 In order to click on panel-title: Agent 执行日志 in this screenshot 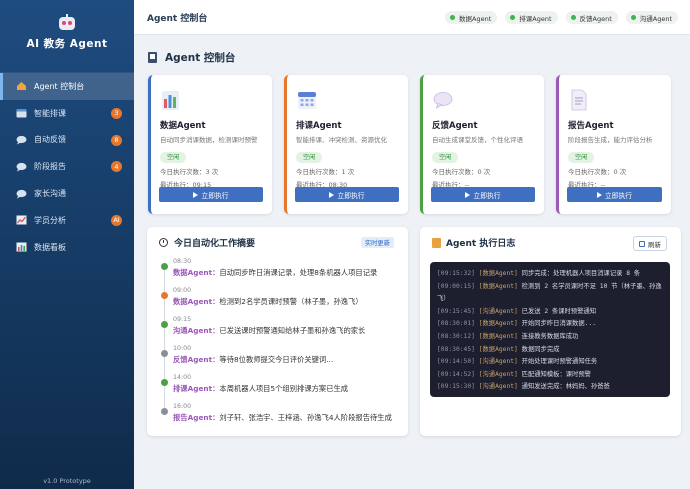, I will do `click(473, 242)`.